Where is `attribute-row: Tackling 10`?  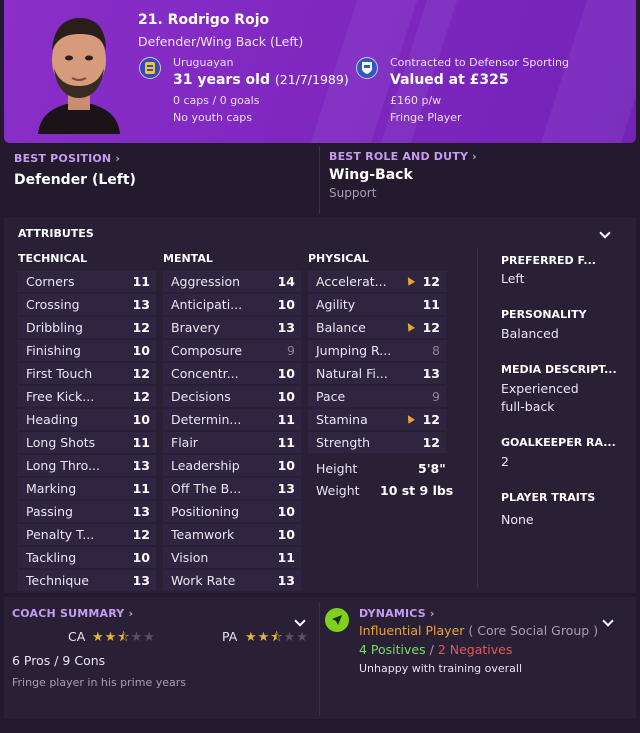
attribute-row: Tackling 10 is located at coordinates (87, 557).